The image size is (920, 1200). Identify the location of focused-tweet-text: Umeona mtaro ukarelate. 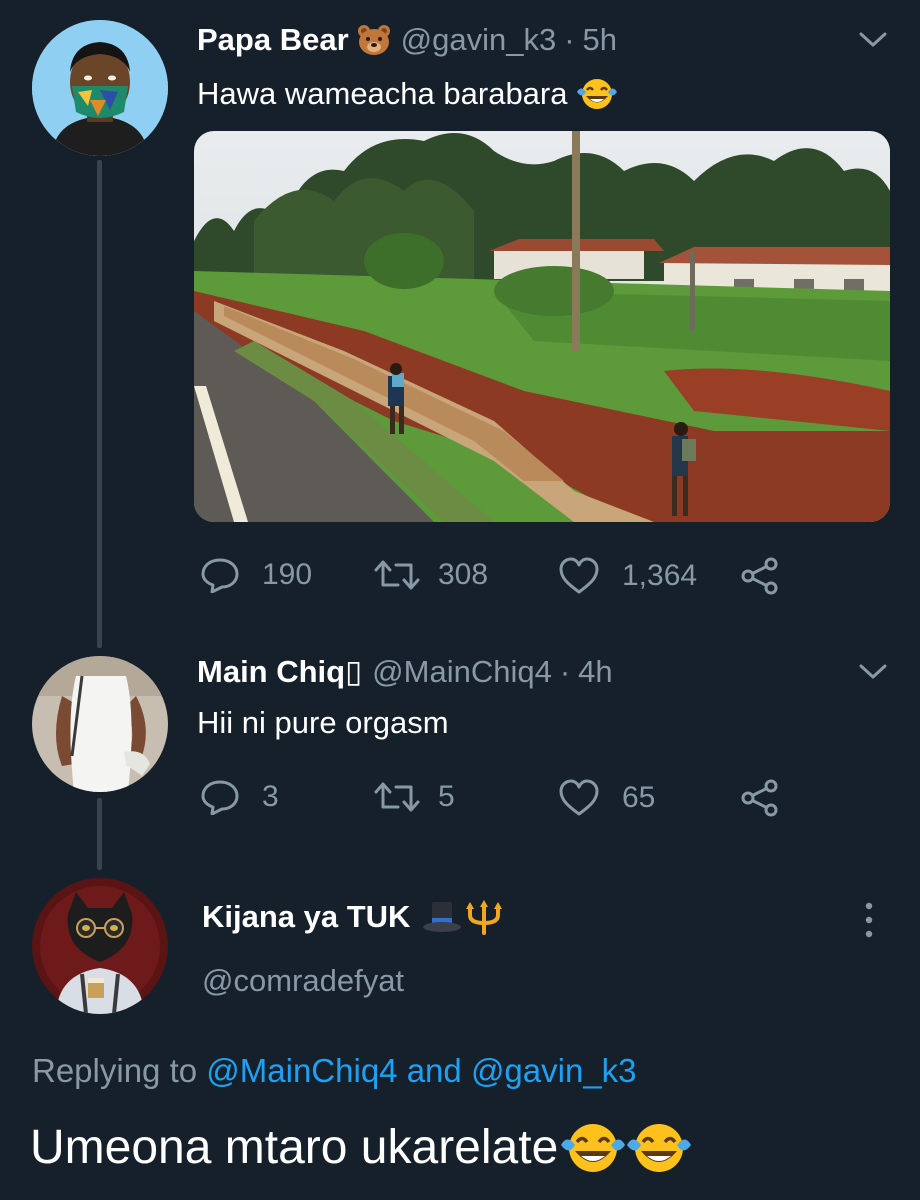
(361, 1148).